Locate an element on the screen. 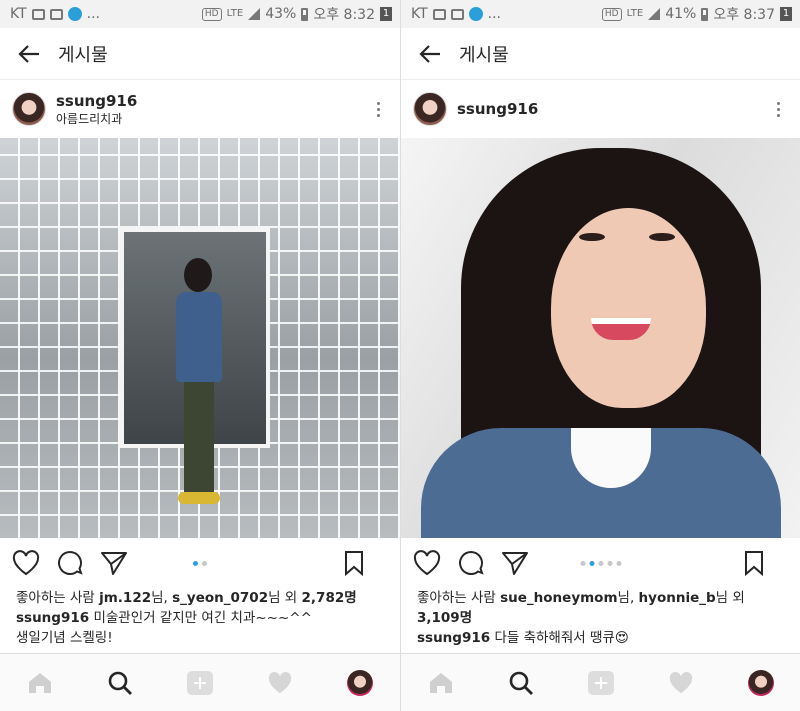 The image size is (800, 711). liker-link: jm.122 is located at coordinates (125, 598).